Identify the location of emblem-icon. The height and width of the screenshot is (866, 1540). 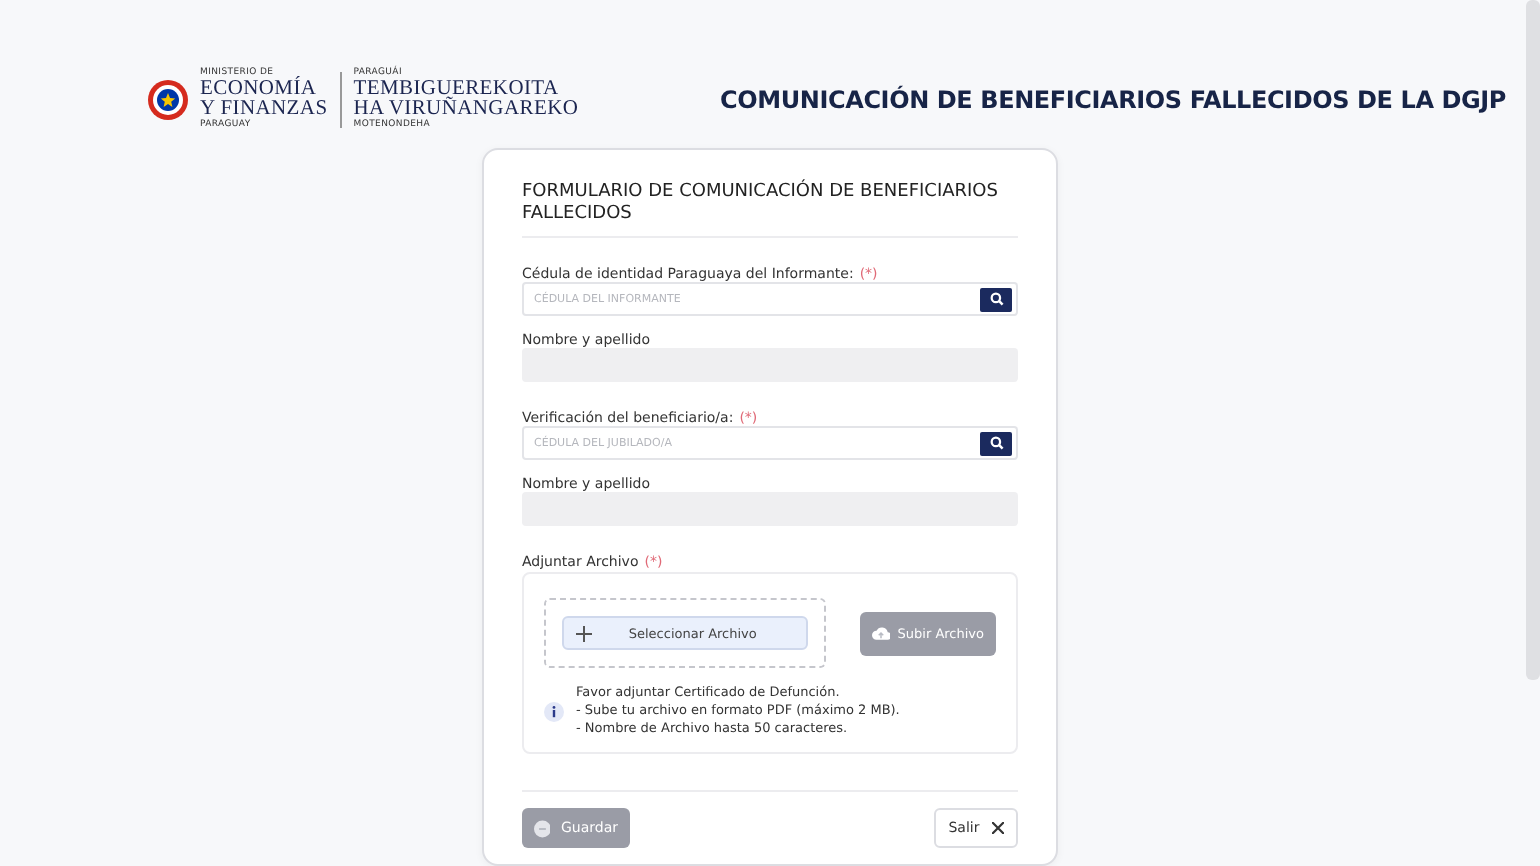
(168, 100).